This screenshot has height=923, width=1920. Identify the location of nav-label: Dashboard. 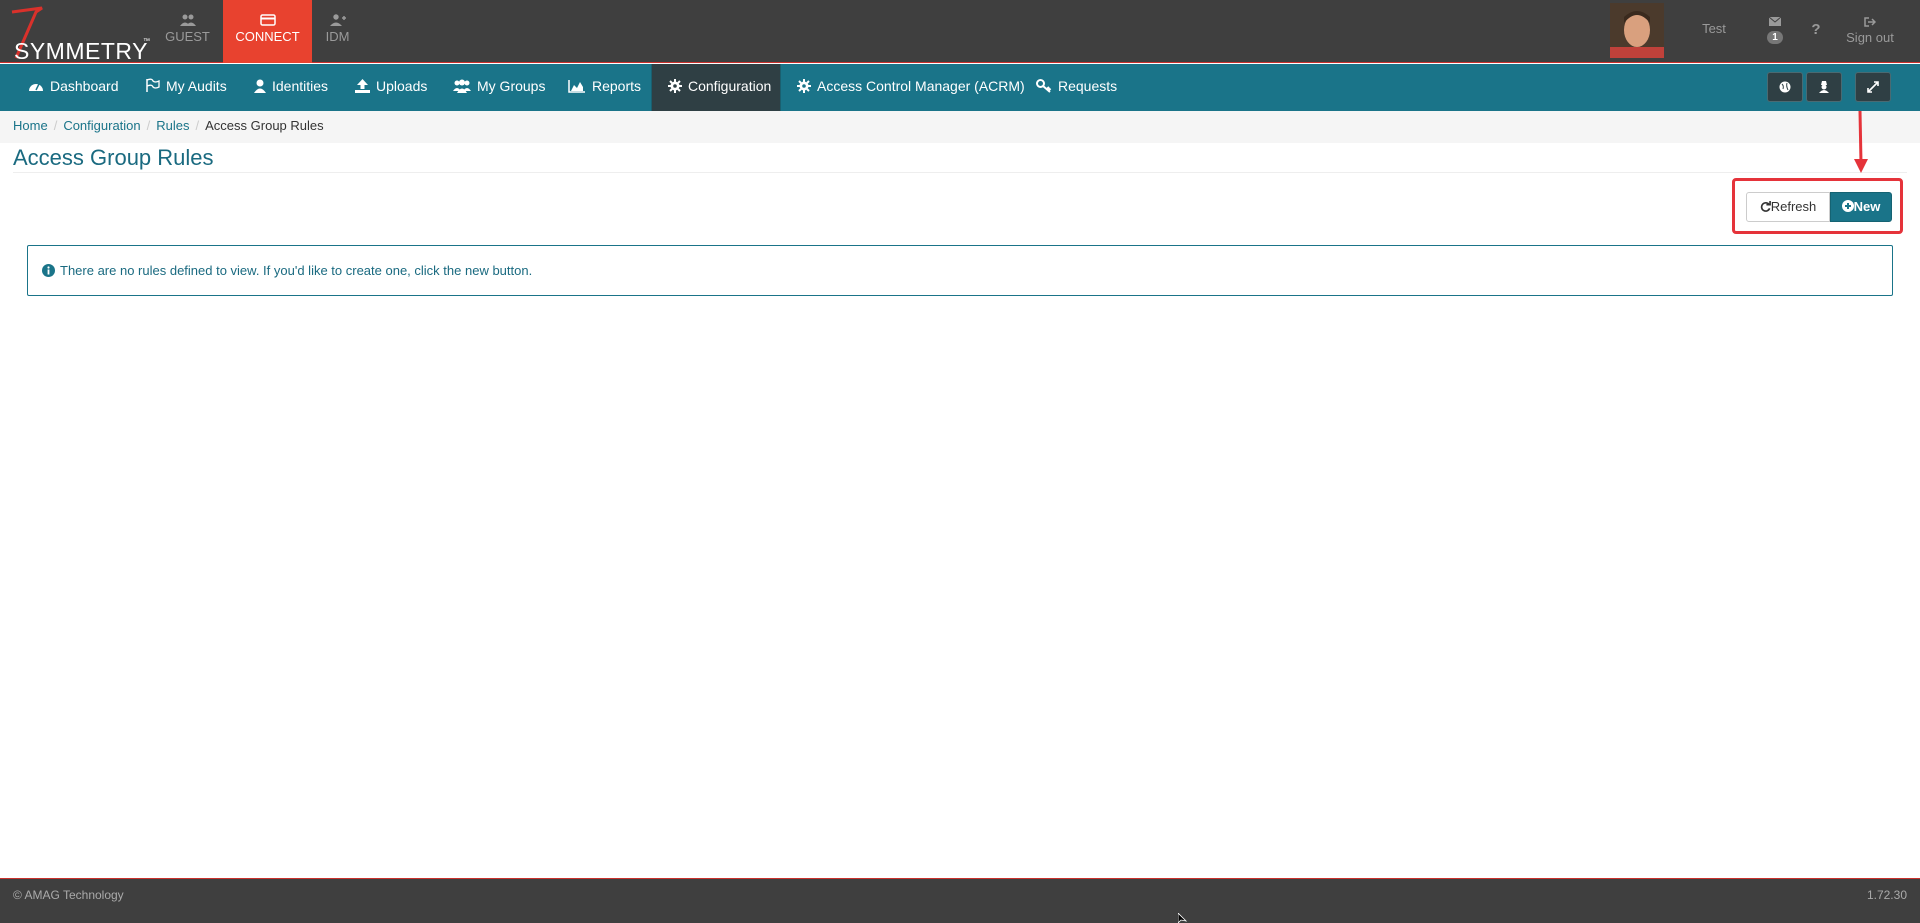
(84, 86).